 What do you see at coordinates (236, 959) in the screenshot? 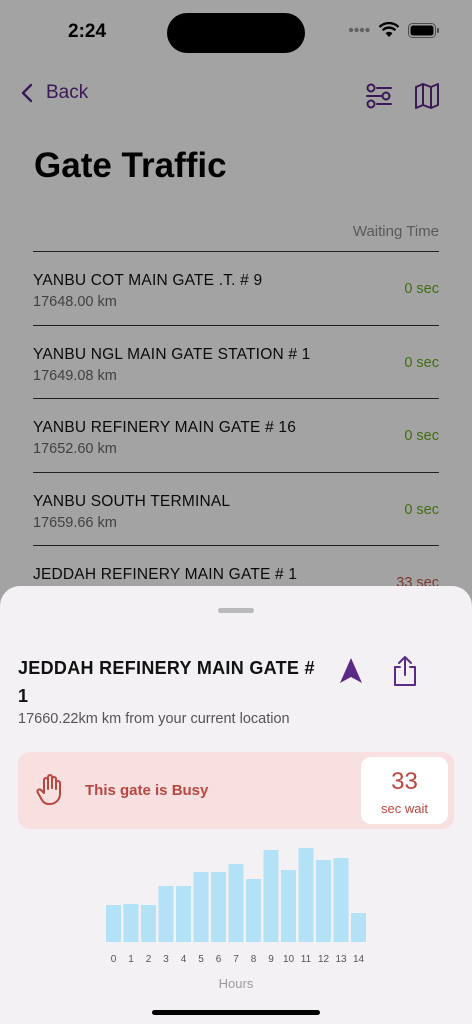
I see `x-tick-label: 7` at bounding box center [236, 959].